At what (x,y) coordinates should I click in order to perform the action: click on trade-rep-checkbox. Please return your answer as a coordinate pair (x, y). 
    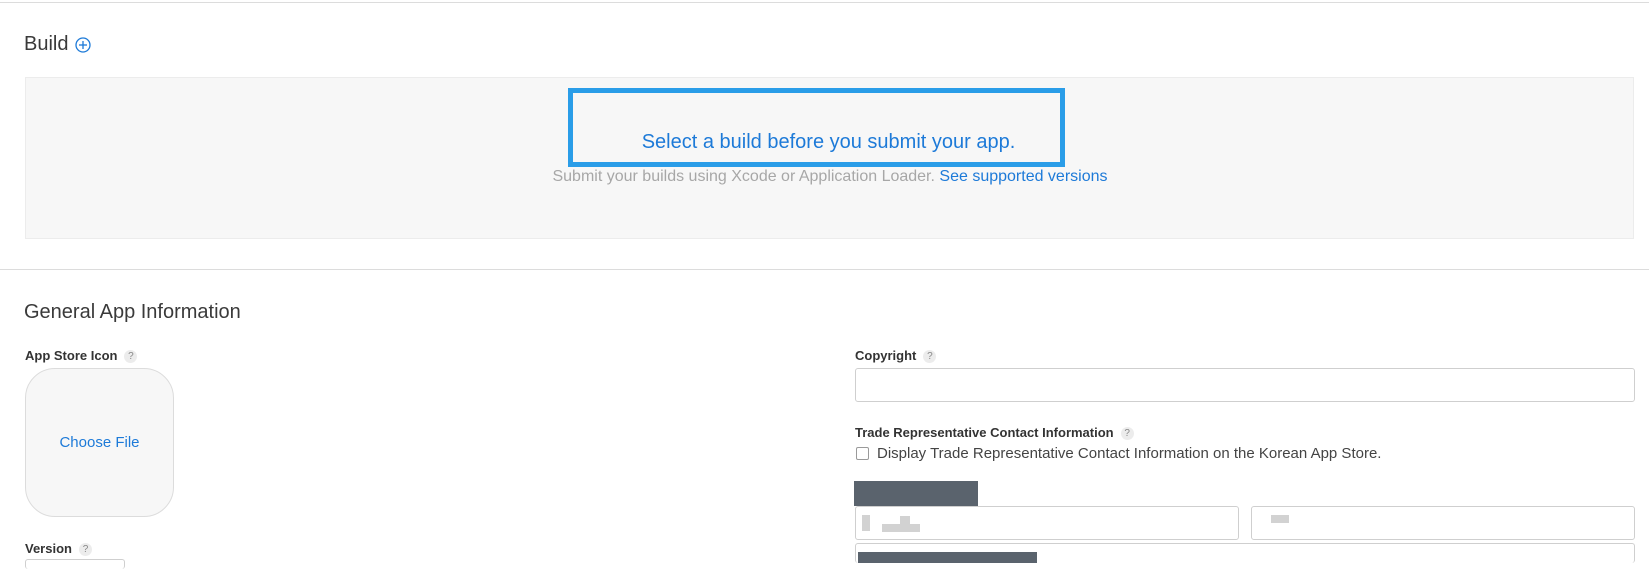
    Looking at the image, I should click on (862, 453).